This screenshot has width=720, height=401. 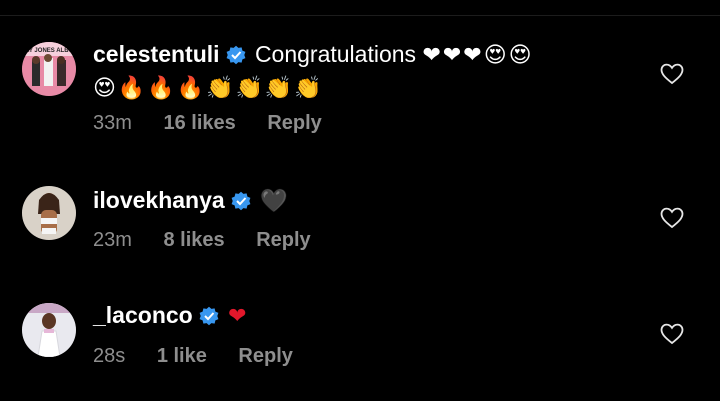 I want to click on comment-meta: 28s 1 like Reply, so click(x=206, y=356).